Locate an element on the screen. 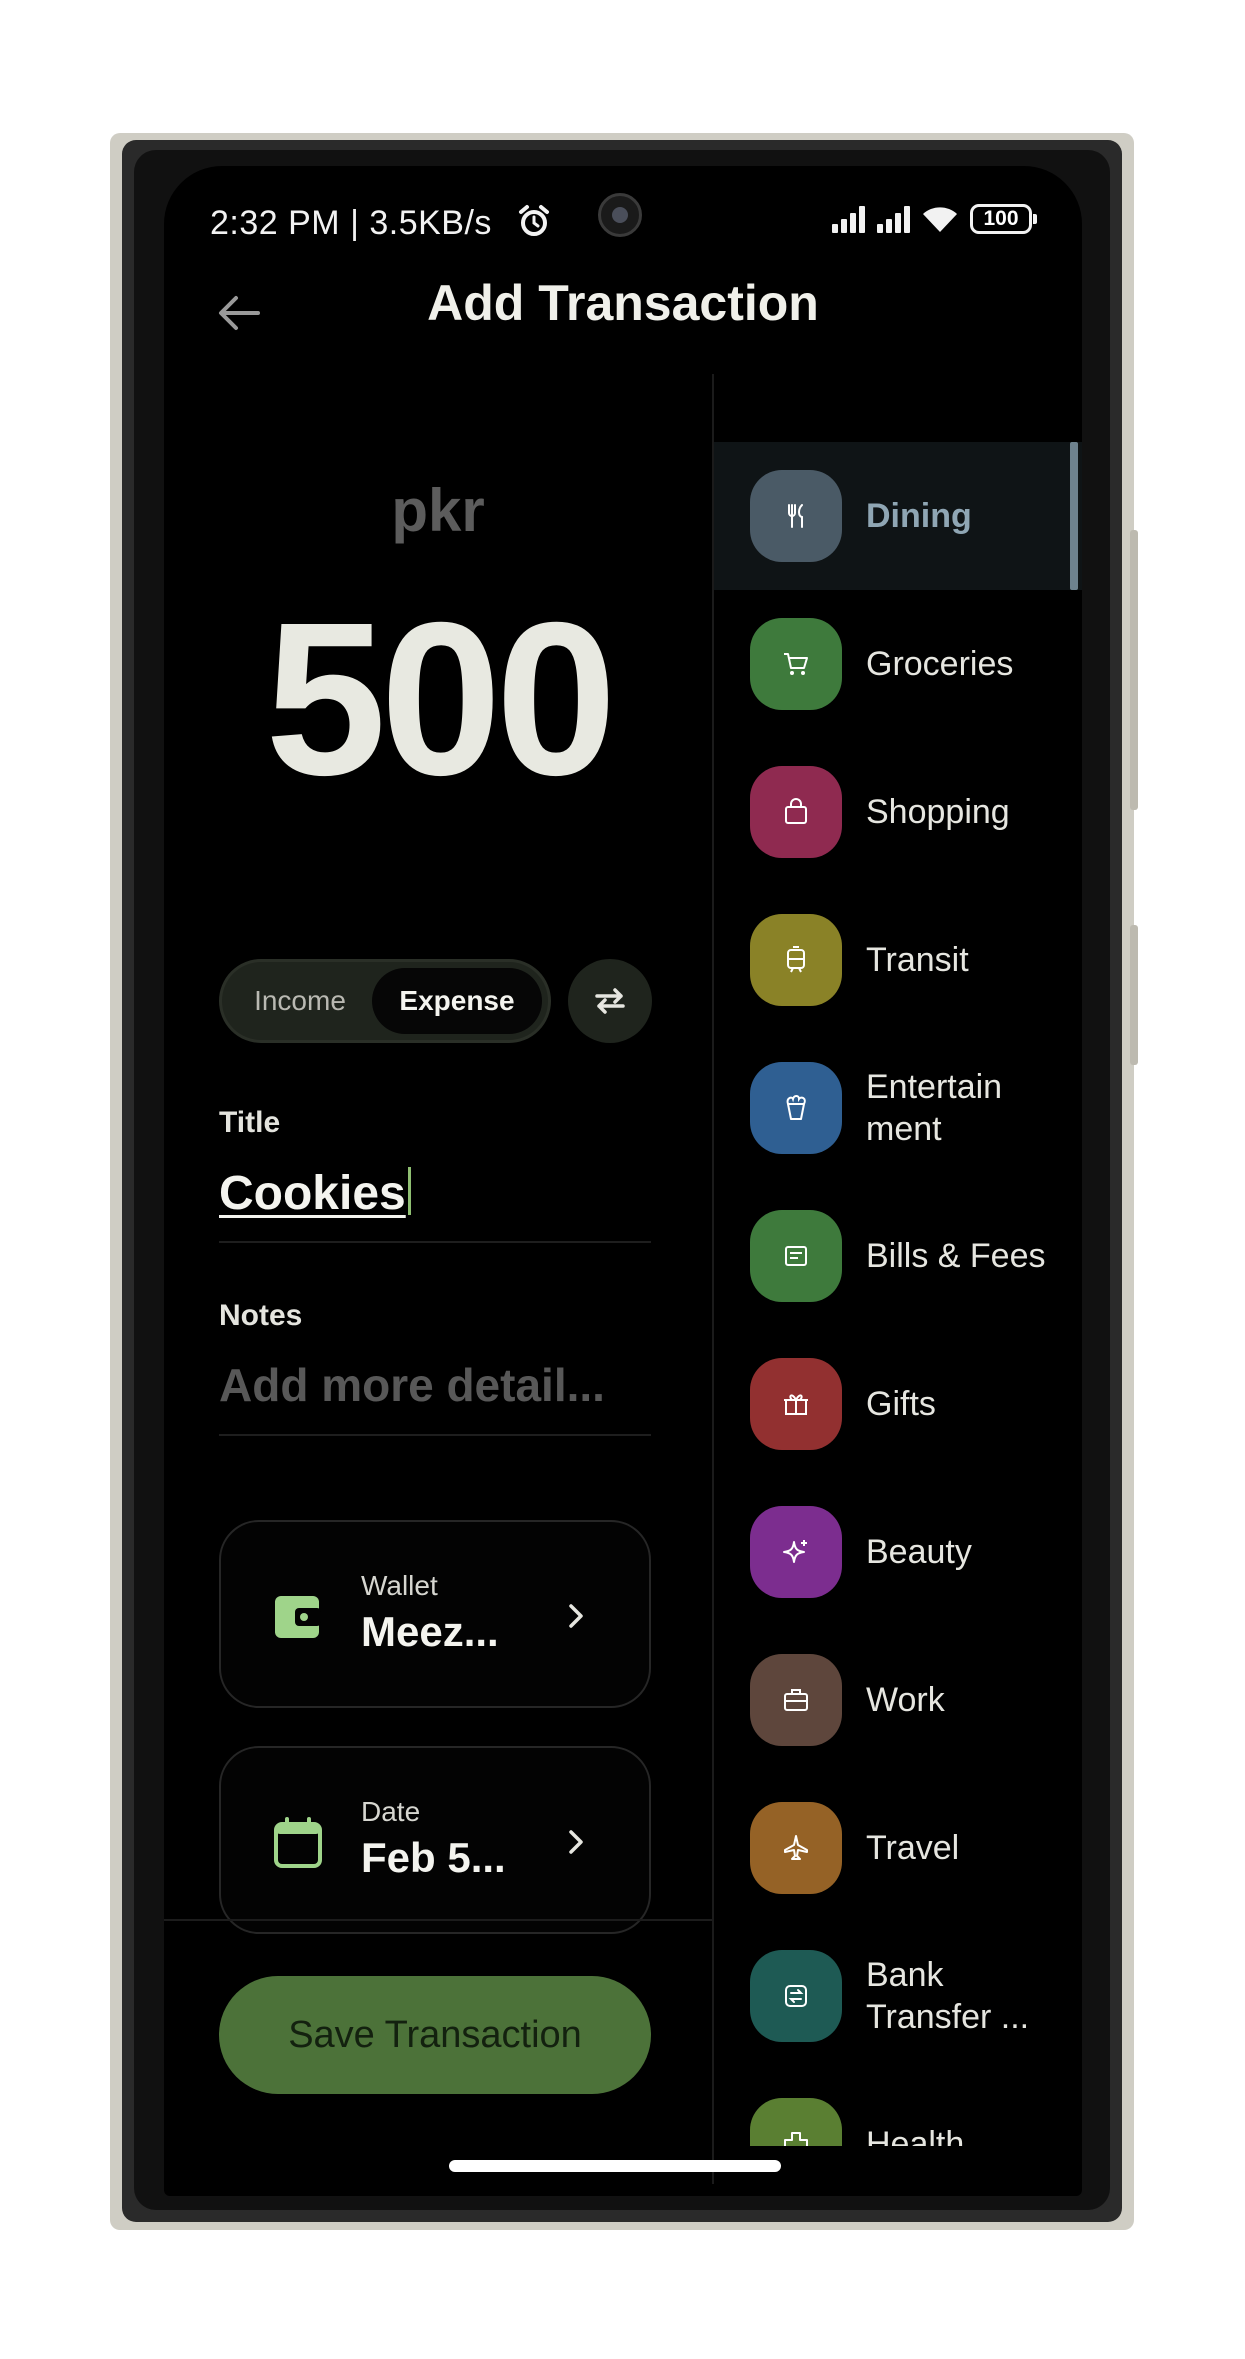 The height and width of the screenshot is (2359, 1245). expense-option: Expense is located at coordinates (457, 1001).